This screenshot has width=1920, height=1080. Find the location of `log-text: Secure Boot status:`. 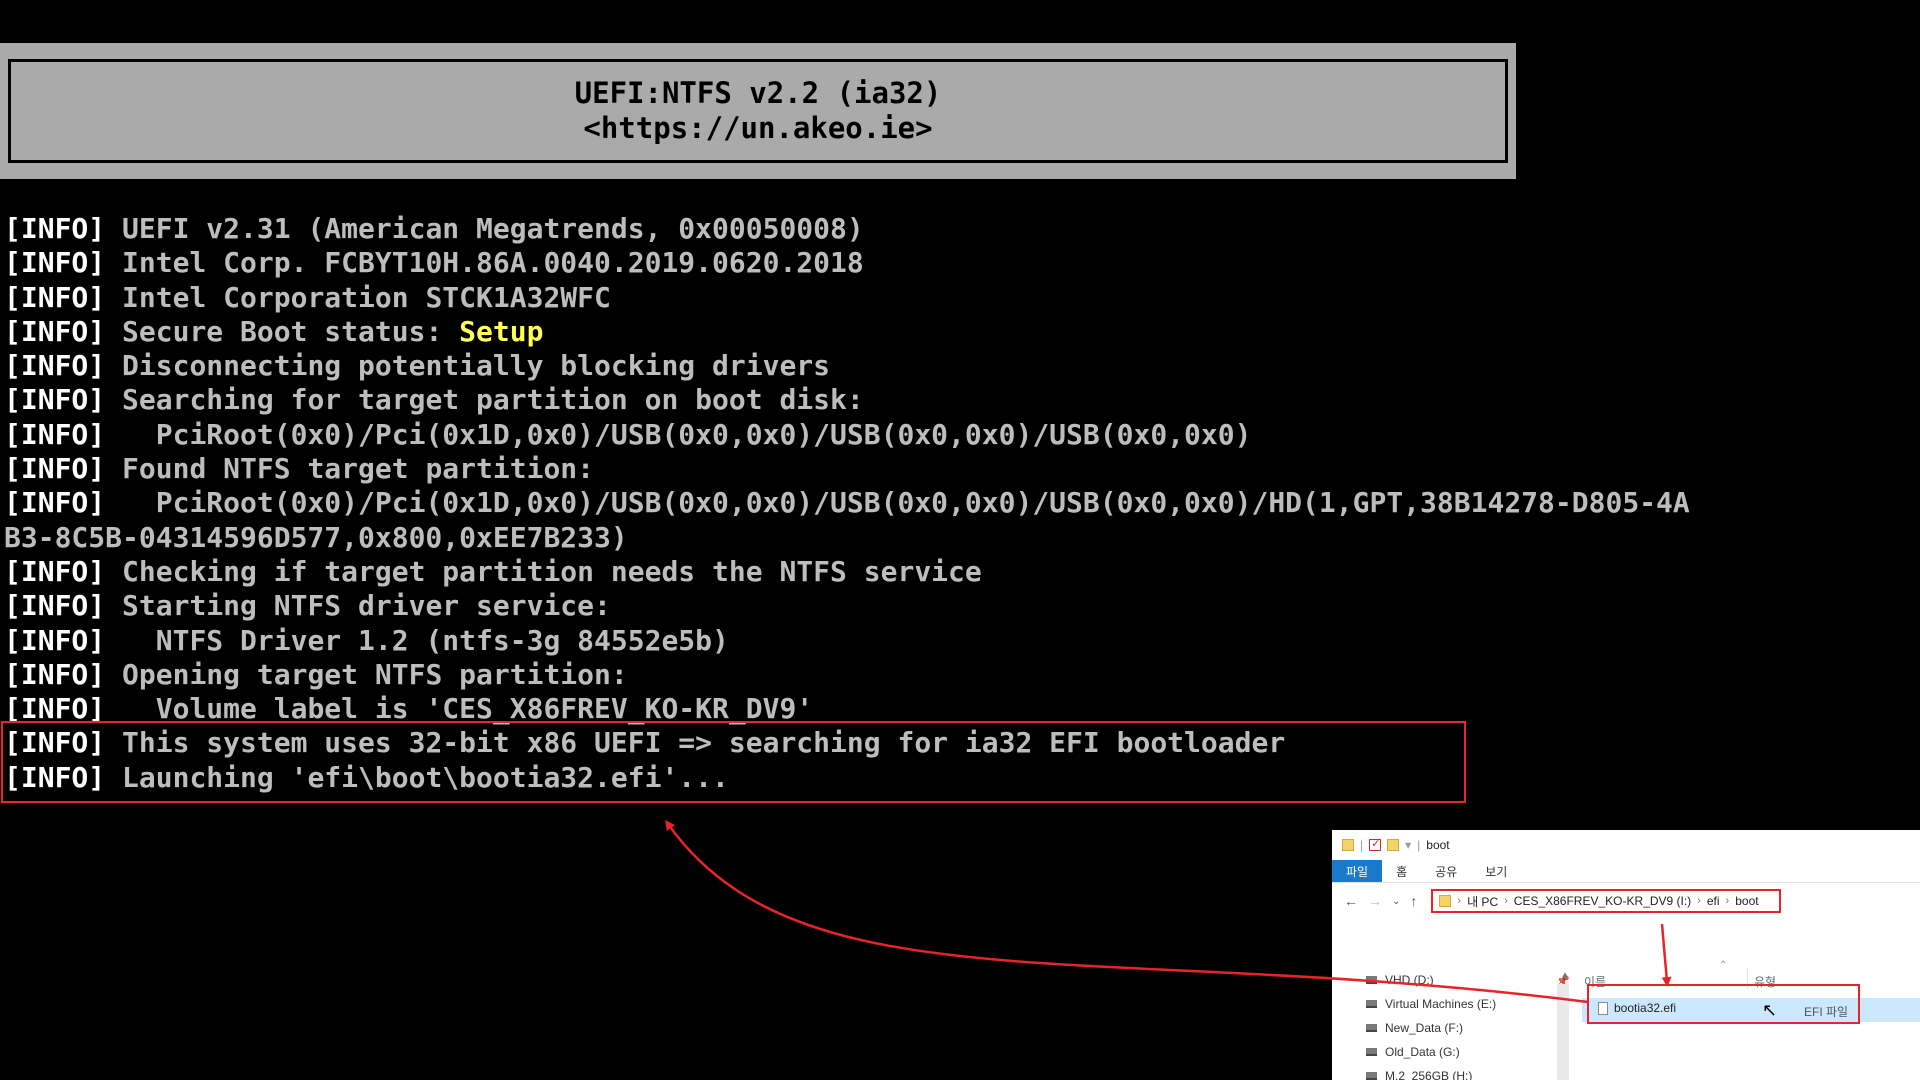

log-text: Secure Boot status: is located at coordinates (282, 331).